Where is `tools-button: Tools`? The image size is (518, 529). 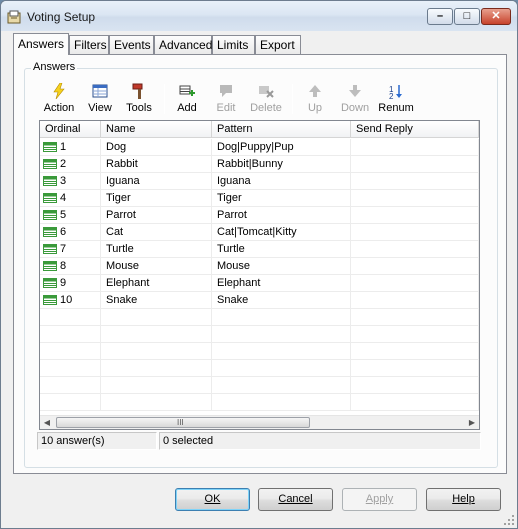
tools-button: Tools is located at coordinates (139, 99).